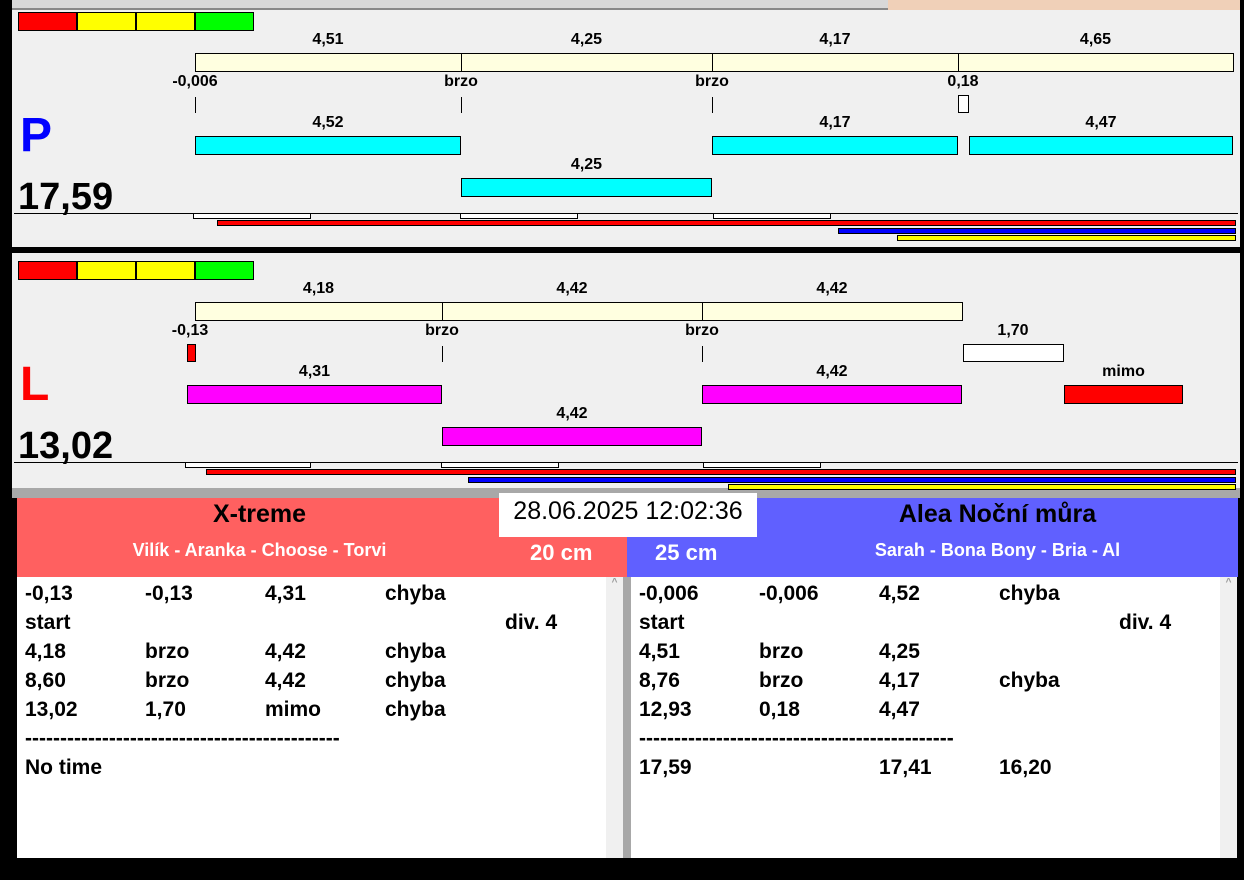 The image size is (1244, 880). What do you see at coordinates (628, 515) in the screenshot?
I see `datetime: 28.06.2025 12:02:36` at bounding box center [628, 515].